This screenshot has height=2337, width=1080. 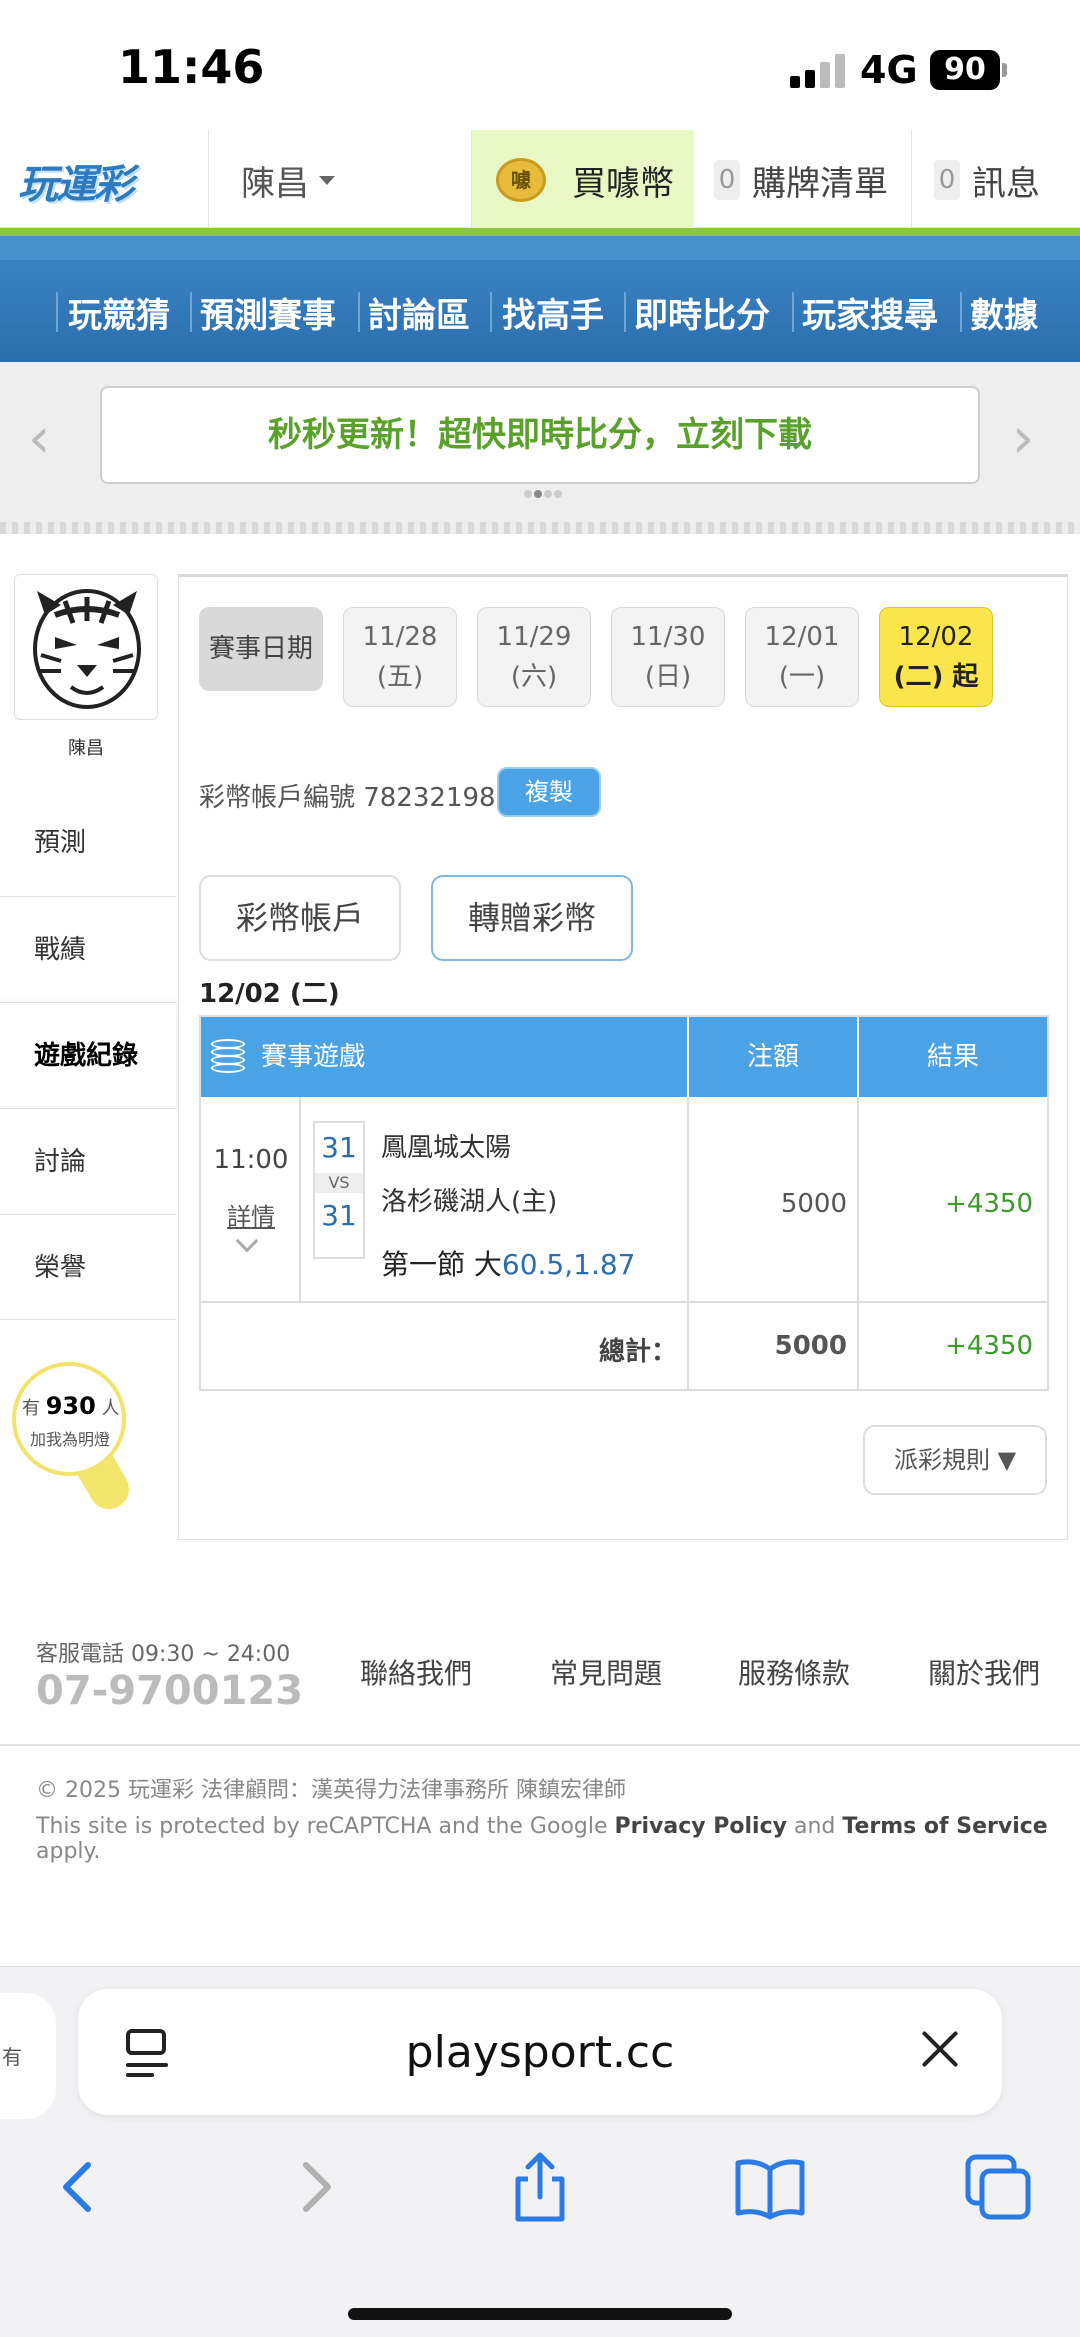 What do you see at coordinates (944, 1826) in the screenshot?
I see `terms-of-service-link: Terms of Service` at bounding box center [944, 1826].